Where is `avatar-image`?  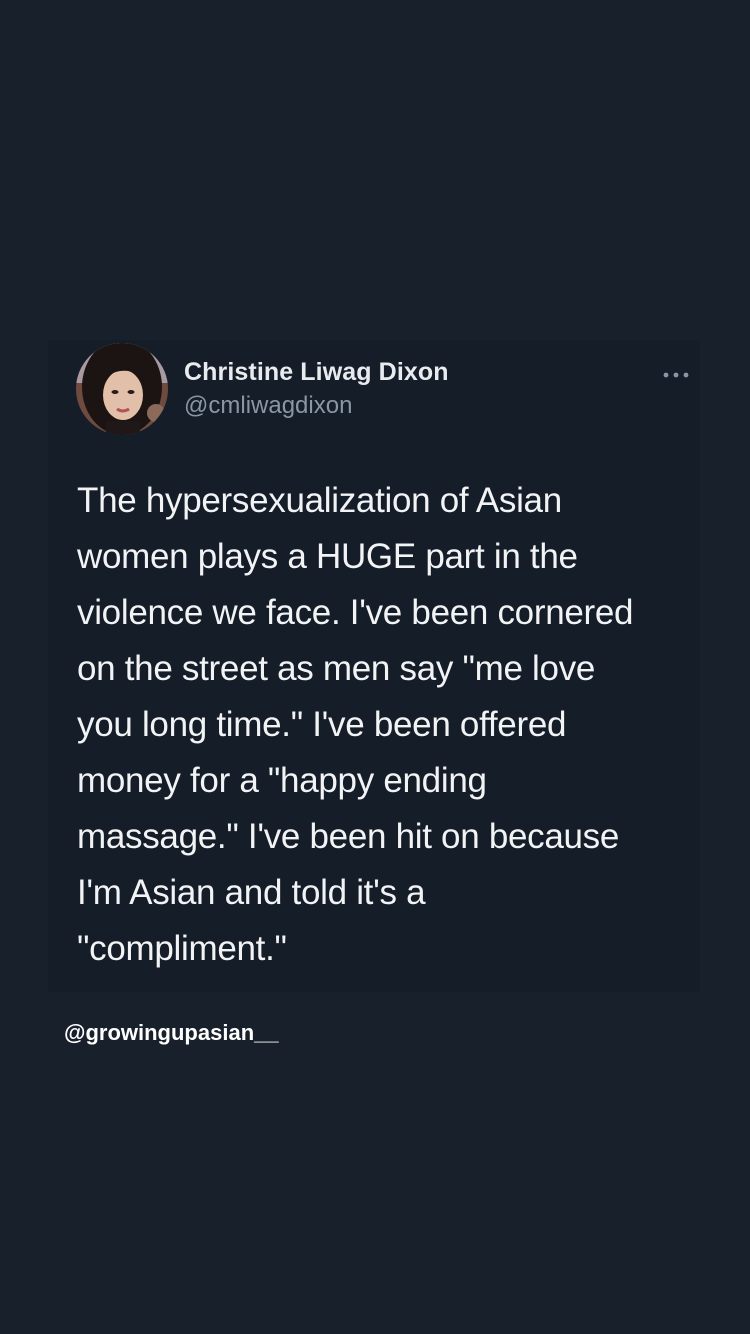
avatar-image is located at coordinates (122, 389).